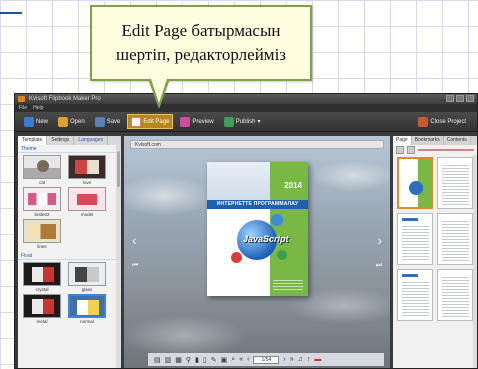  Describe the element at coordinates (266, 359) in the screenshot. I see `page-number-field: 1/54` at that location.